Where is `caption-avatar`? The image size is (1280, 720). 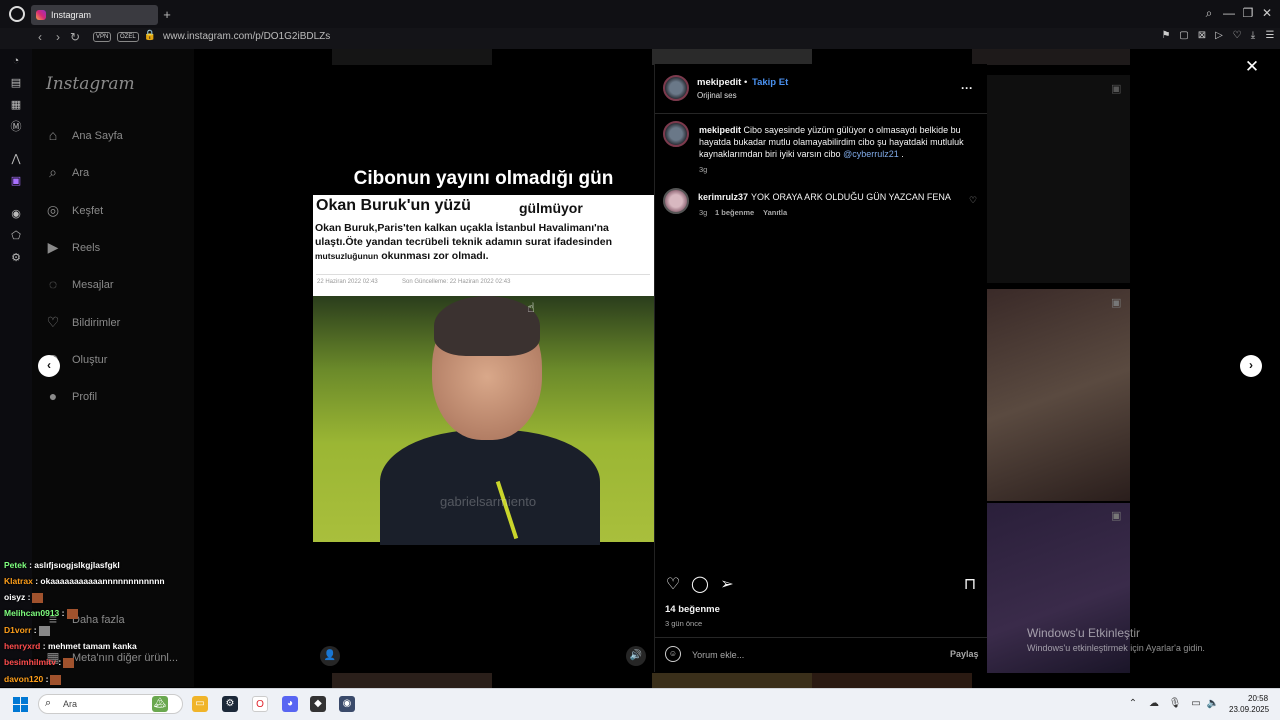 caption-avatar is located at coordinates (676, 134).